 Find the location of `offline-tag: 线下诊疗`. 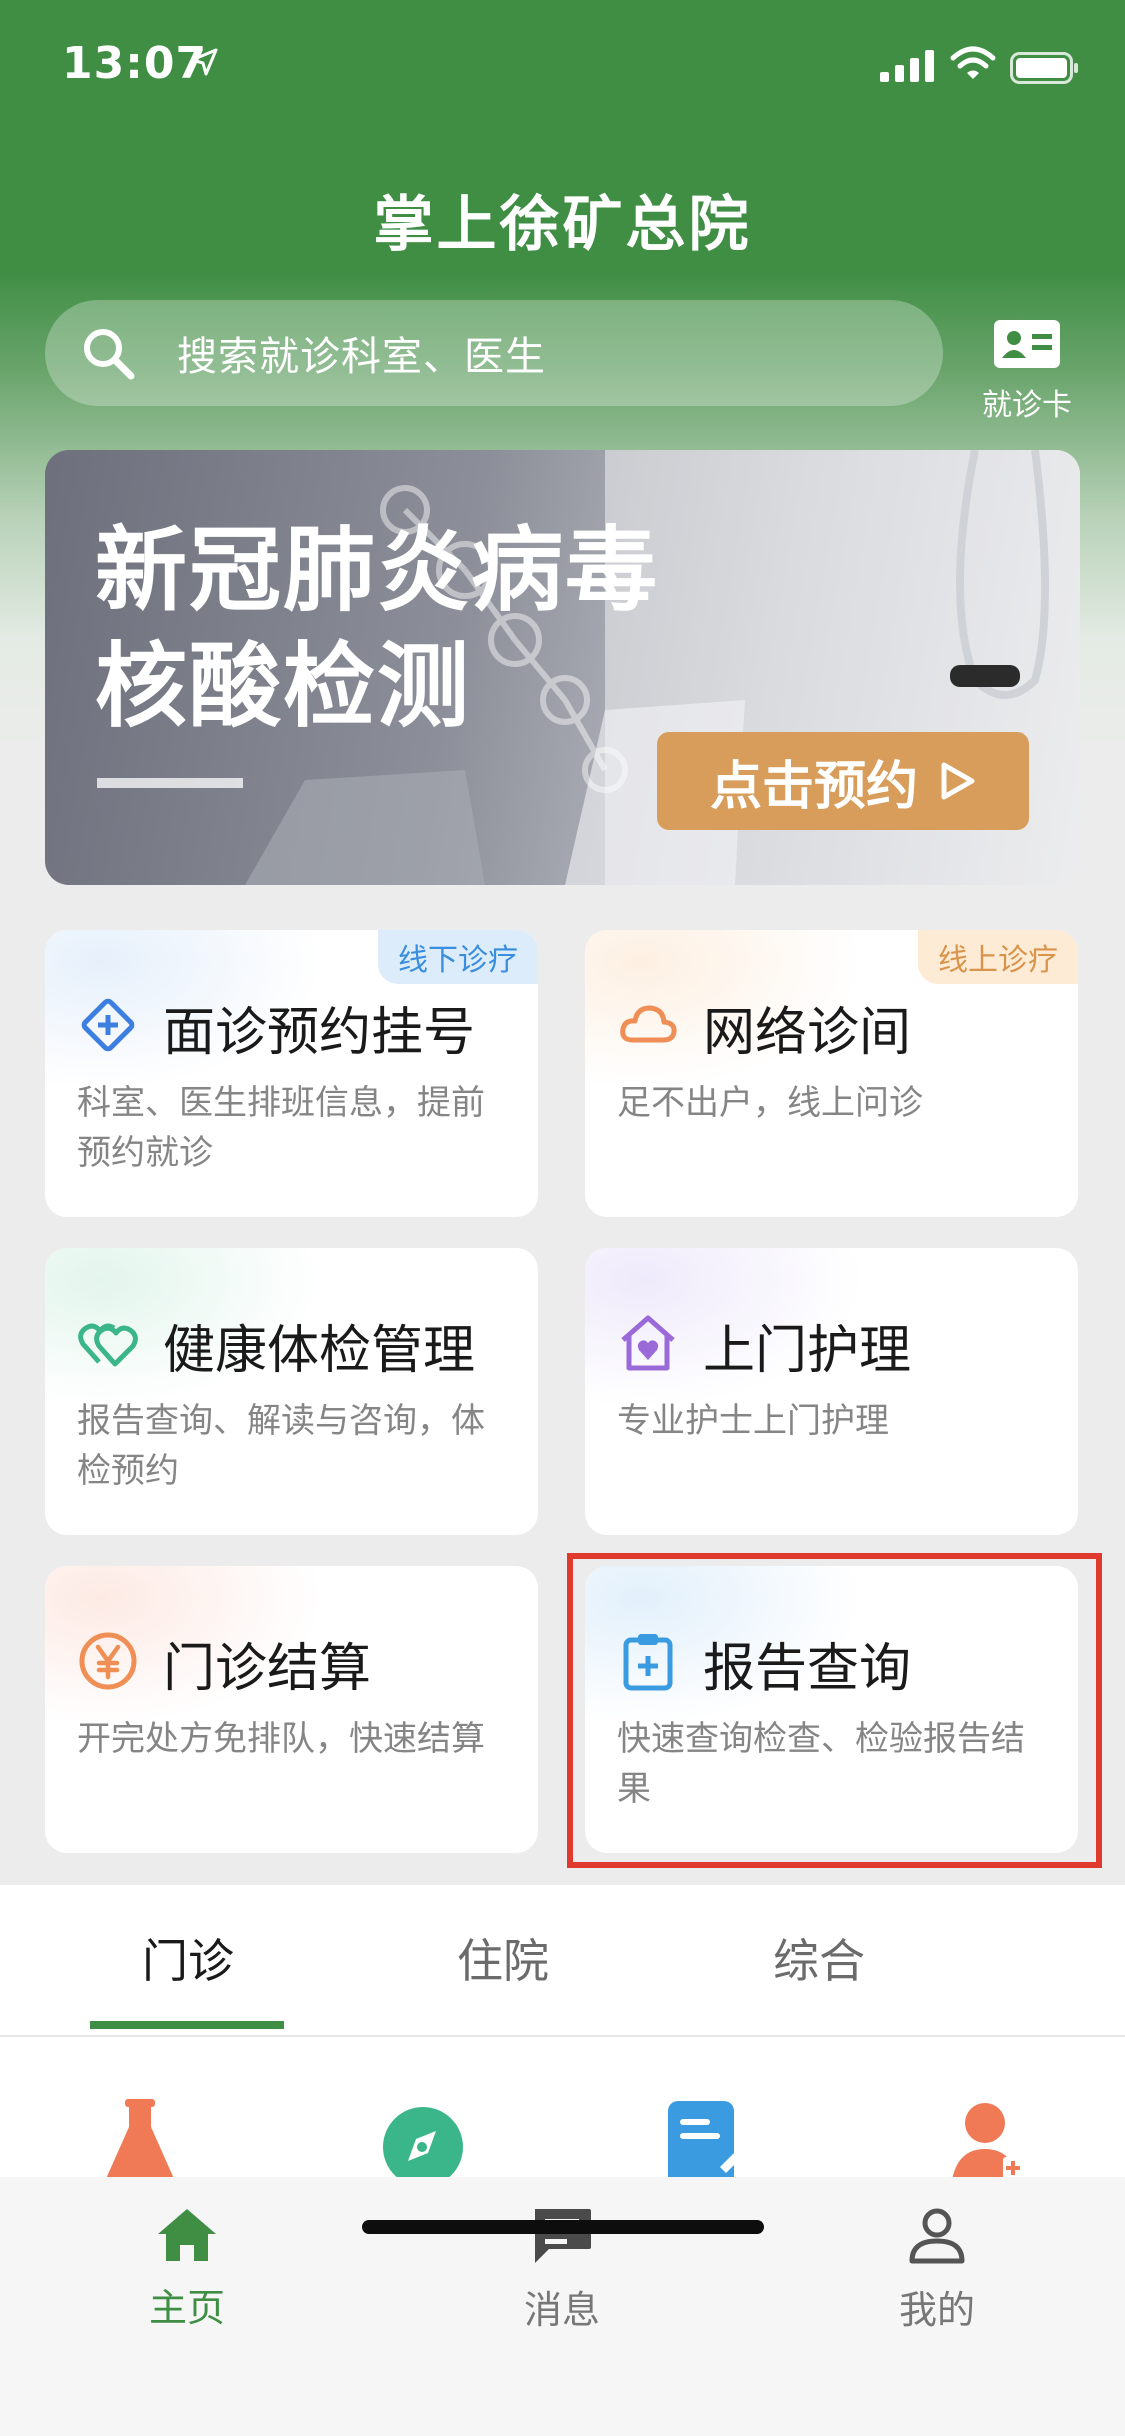

offline-tag: 线下诊疗 is located at coordinates (458, 957).